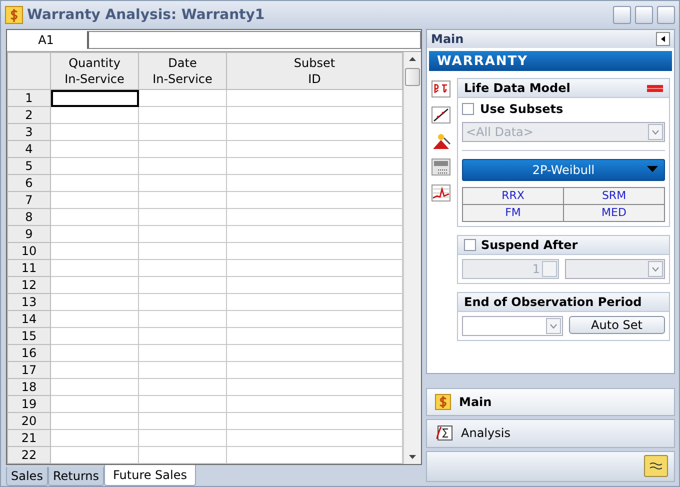 The image size is (680, 487). What do you see at coordinates (29, 234) in the screenshot?
I see `row-header: 9` at bounding box center [29, 234].